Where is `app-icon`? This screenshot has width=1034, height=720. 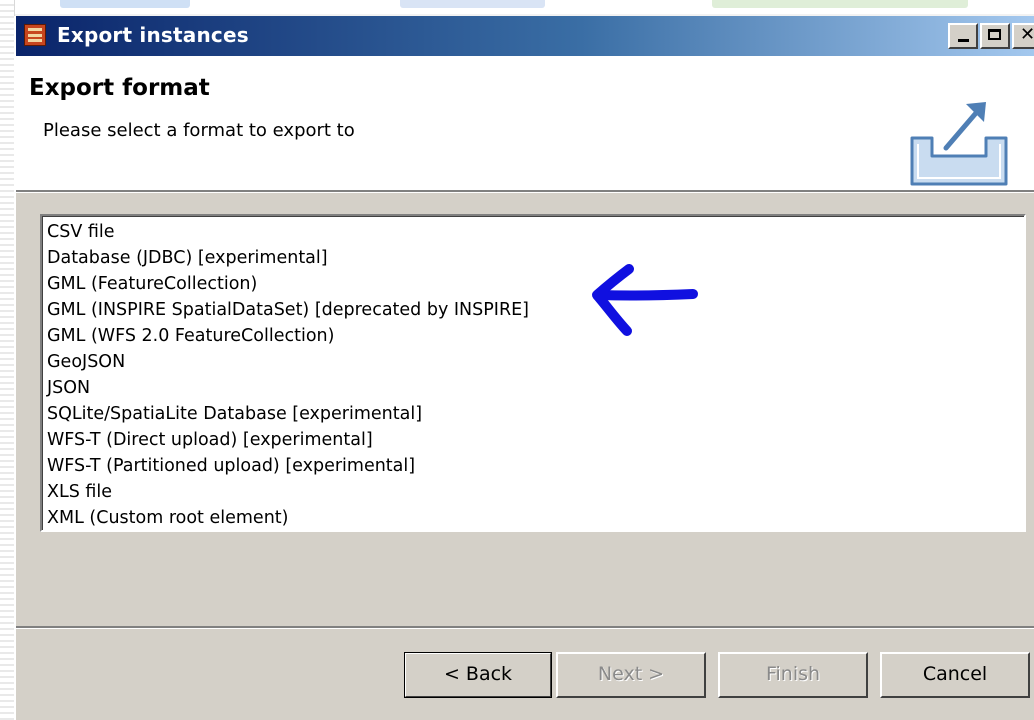 app-icon is located at coordinates (35, 35).